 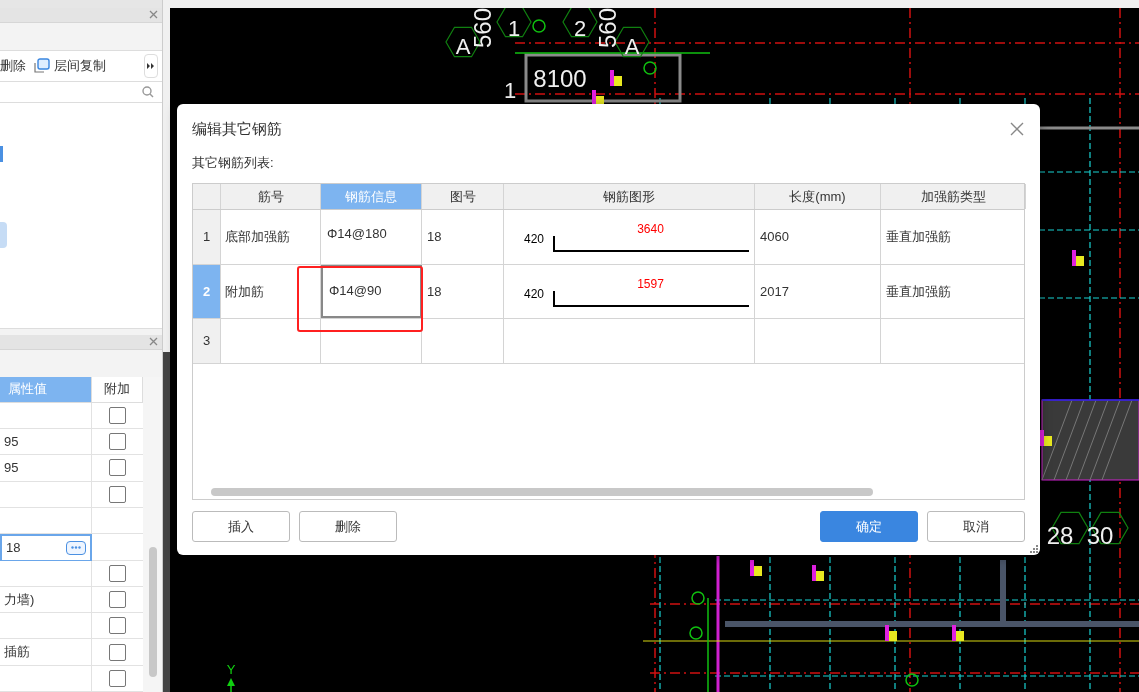 What do you see at coordinates (237, 128) in the screenshot?
I see `dialog-title: 编辑其它钢筋` at bounding box center [237, 128].